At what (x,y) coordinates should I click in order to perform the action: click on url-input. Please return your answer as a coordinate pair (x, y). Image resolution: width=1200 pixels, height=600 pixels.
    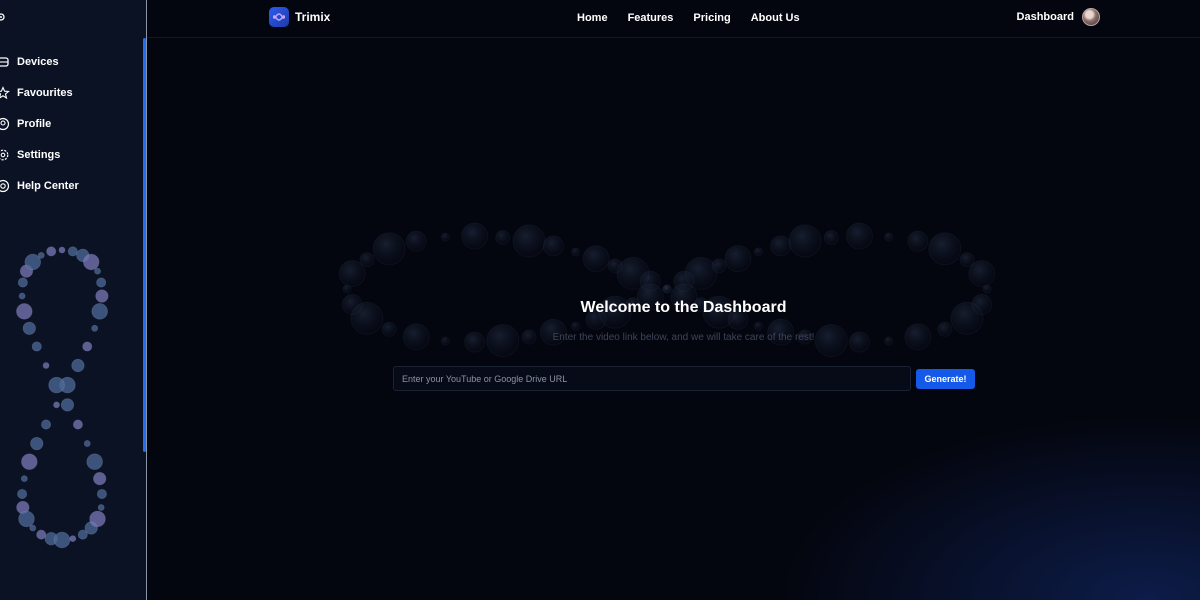
    Looking at the image, I should click on (652, 378).